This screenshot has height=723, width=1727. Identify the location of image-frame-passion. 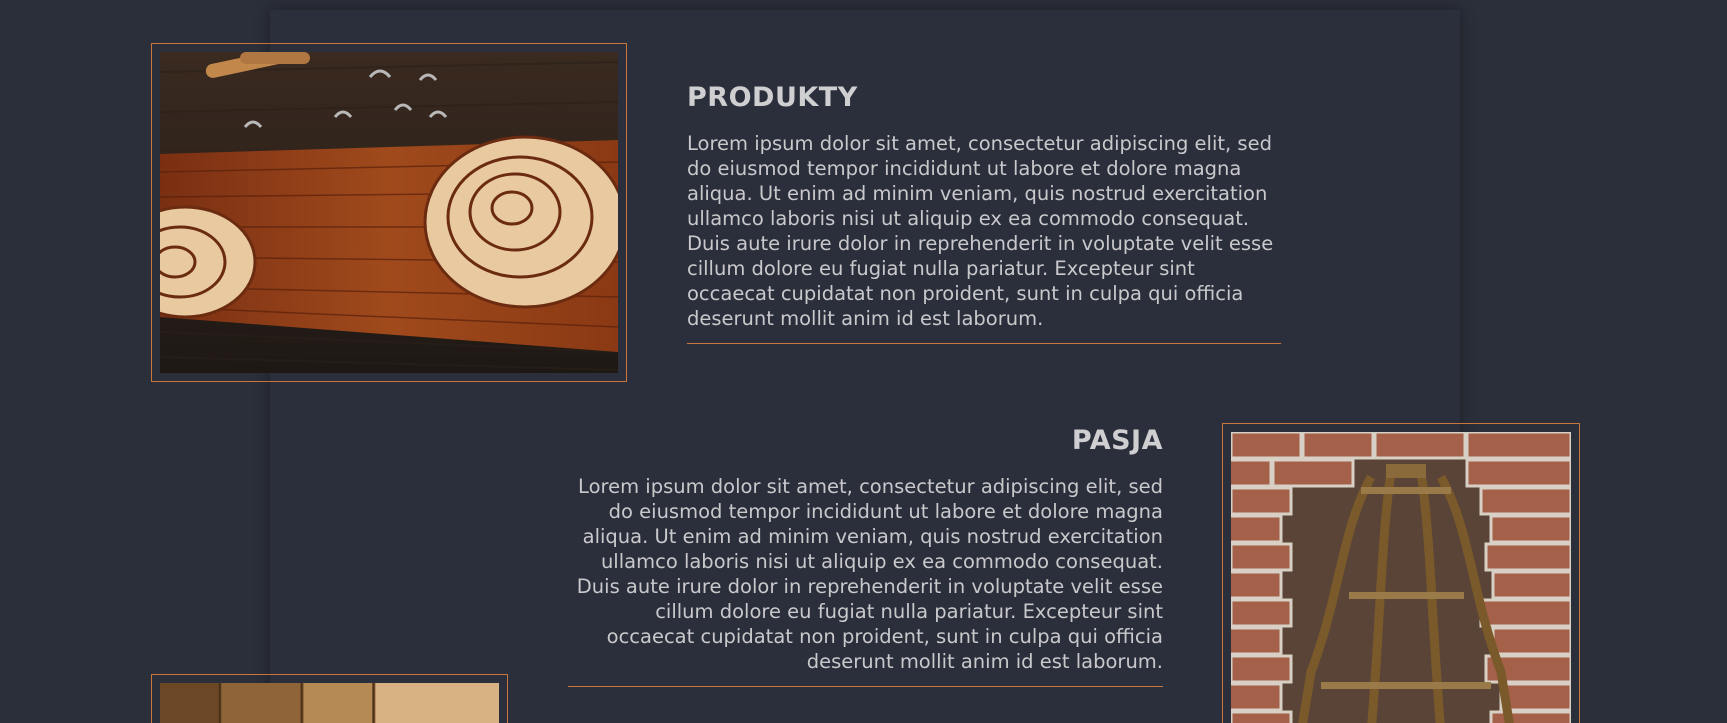
(1401, 573).